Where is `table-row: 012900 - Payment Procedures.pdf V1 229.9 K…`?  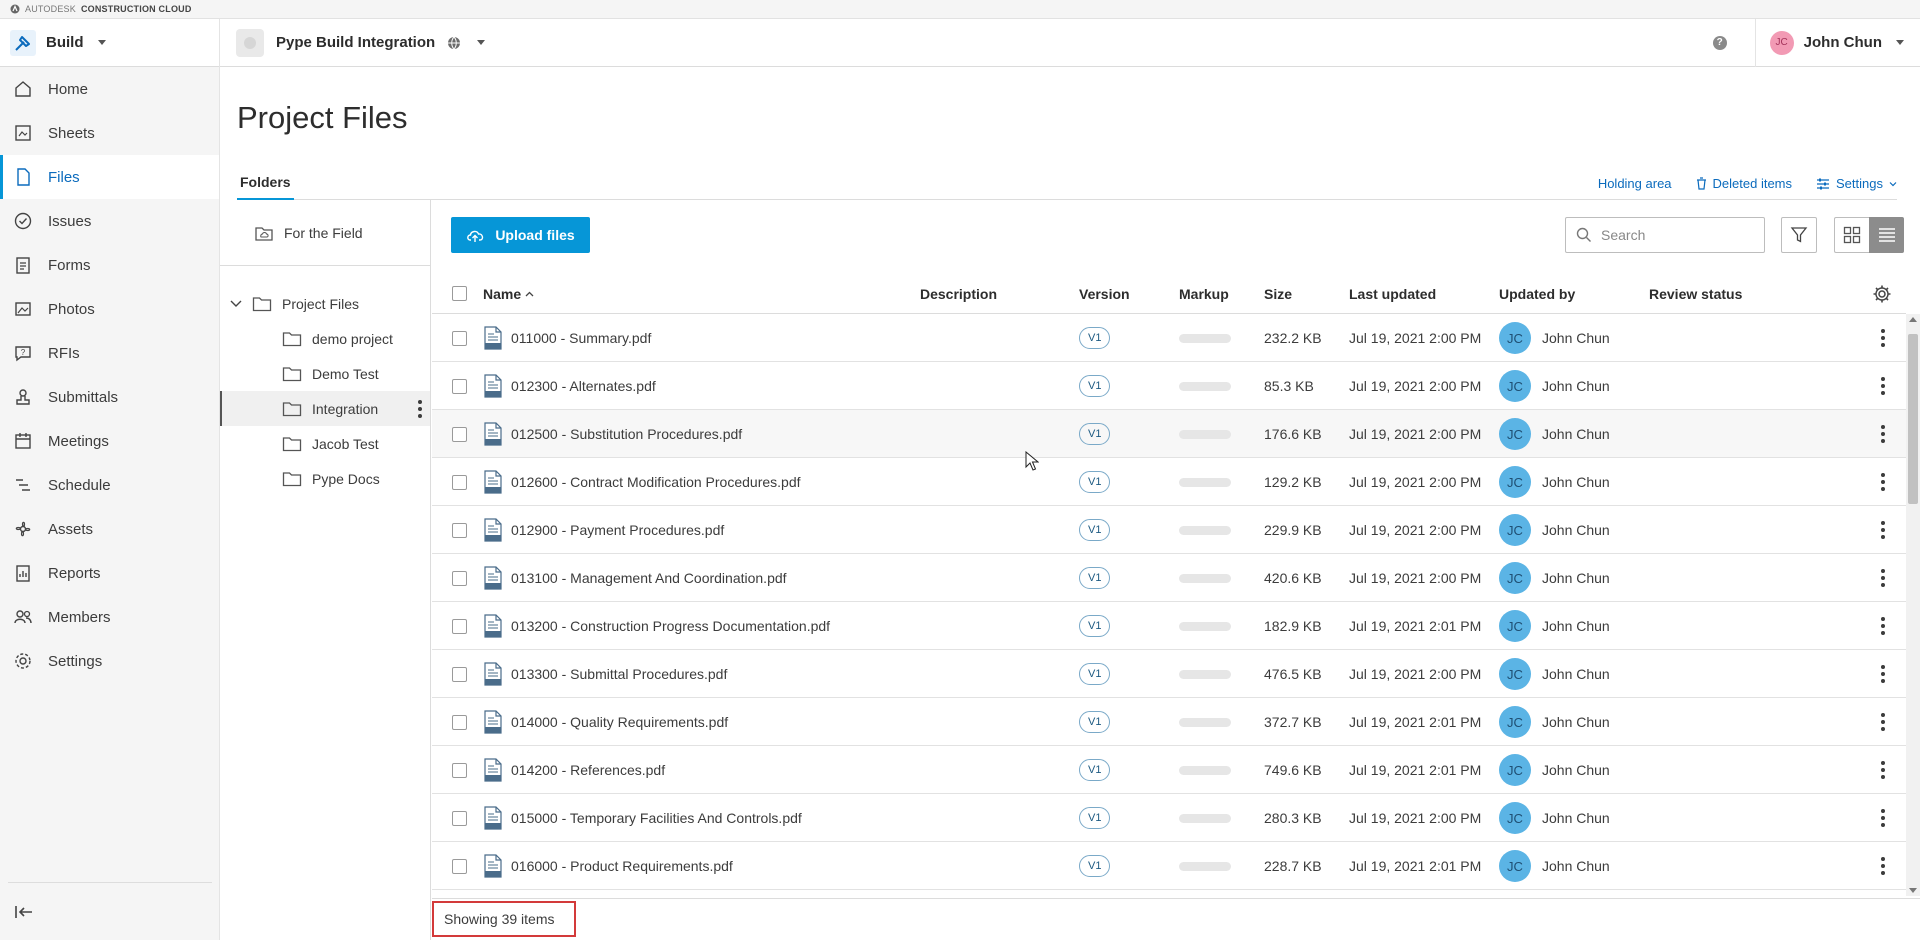
table-row: 012900 - Payment Procedures.pdf V1 229.9 K… is located at coordinates (1169, 530).